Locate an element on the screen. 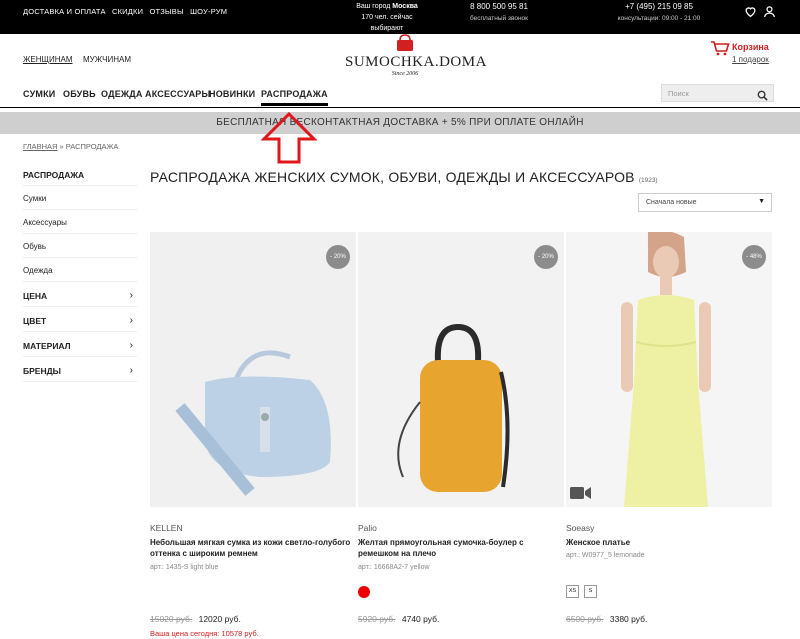 Image resolution: width=800 pixels, height=639 pixels. sort-select: Сначала новые ▼ is located at coordinates (705, 202).